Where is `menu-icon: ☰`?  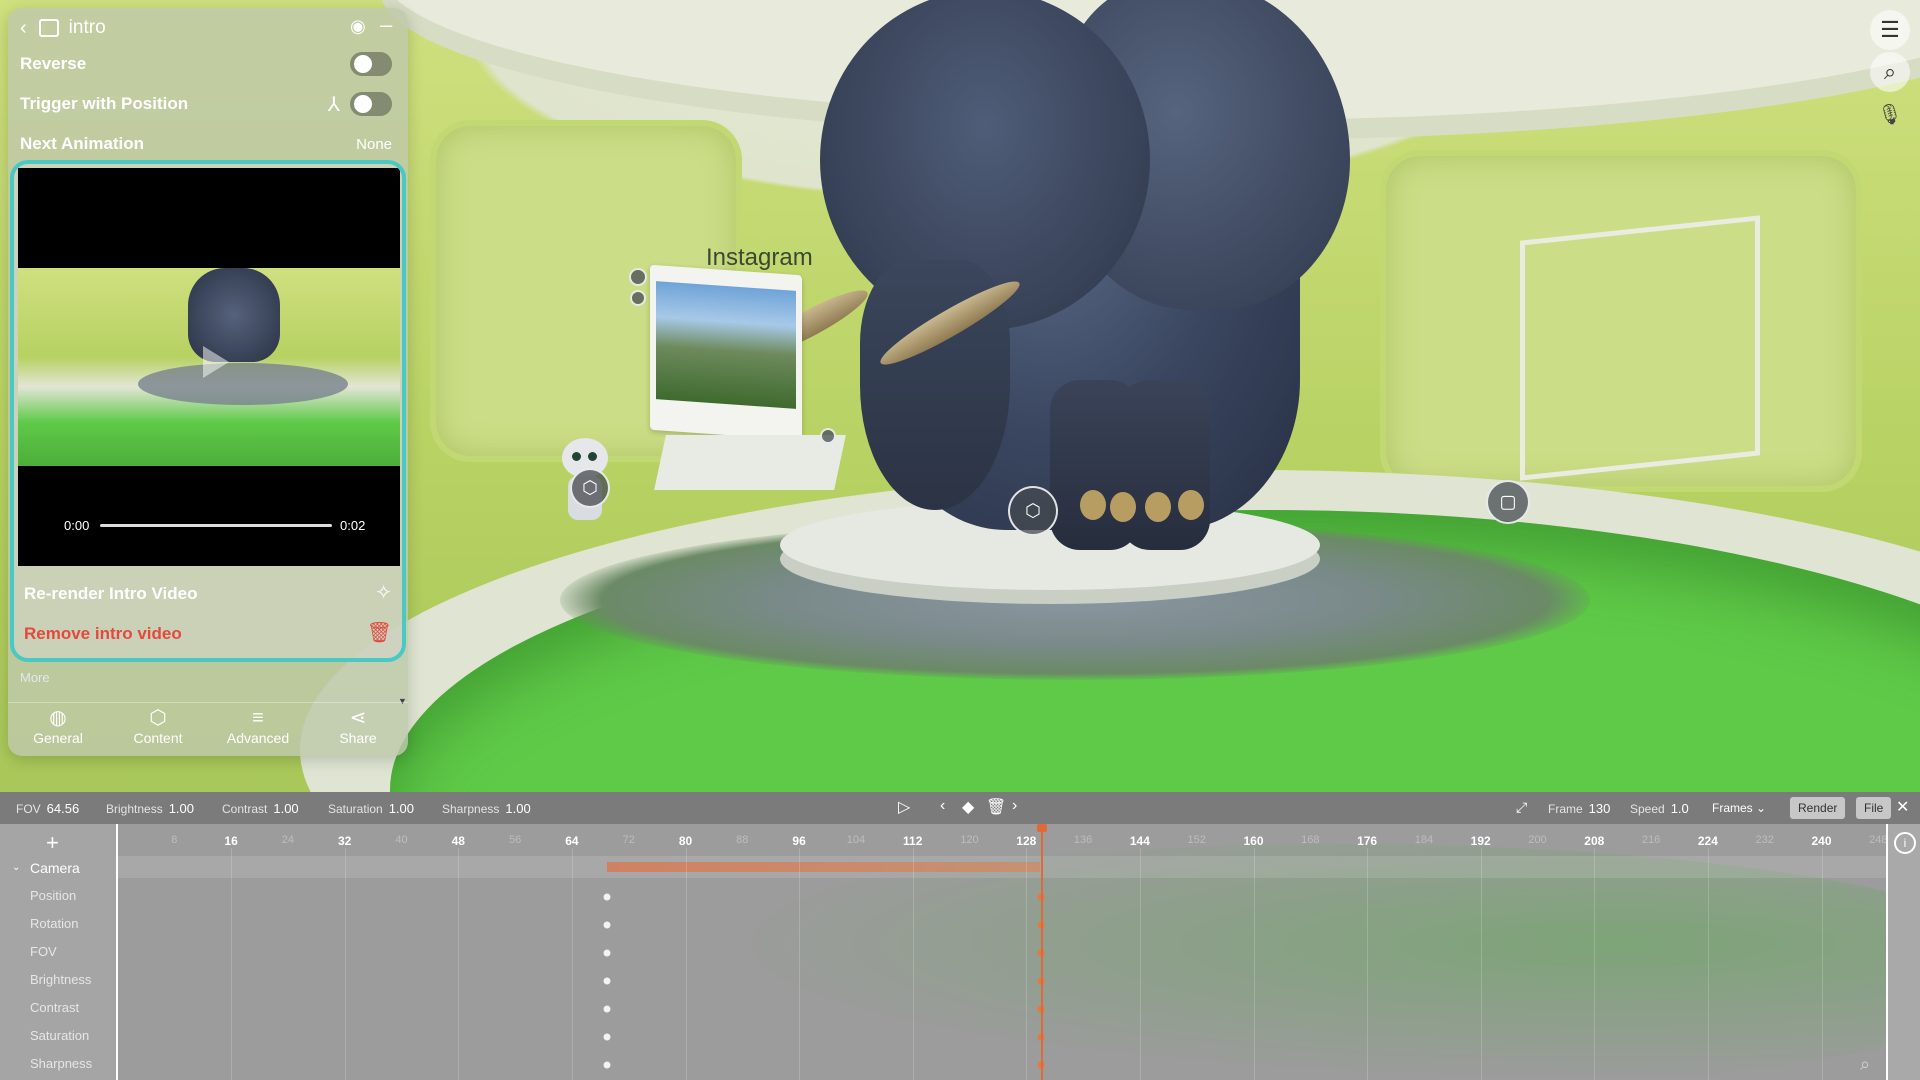 menu-icon: ☰ is located at coordinates (1890, 30).